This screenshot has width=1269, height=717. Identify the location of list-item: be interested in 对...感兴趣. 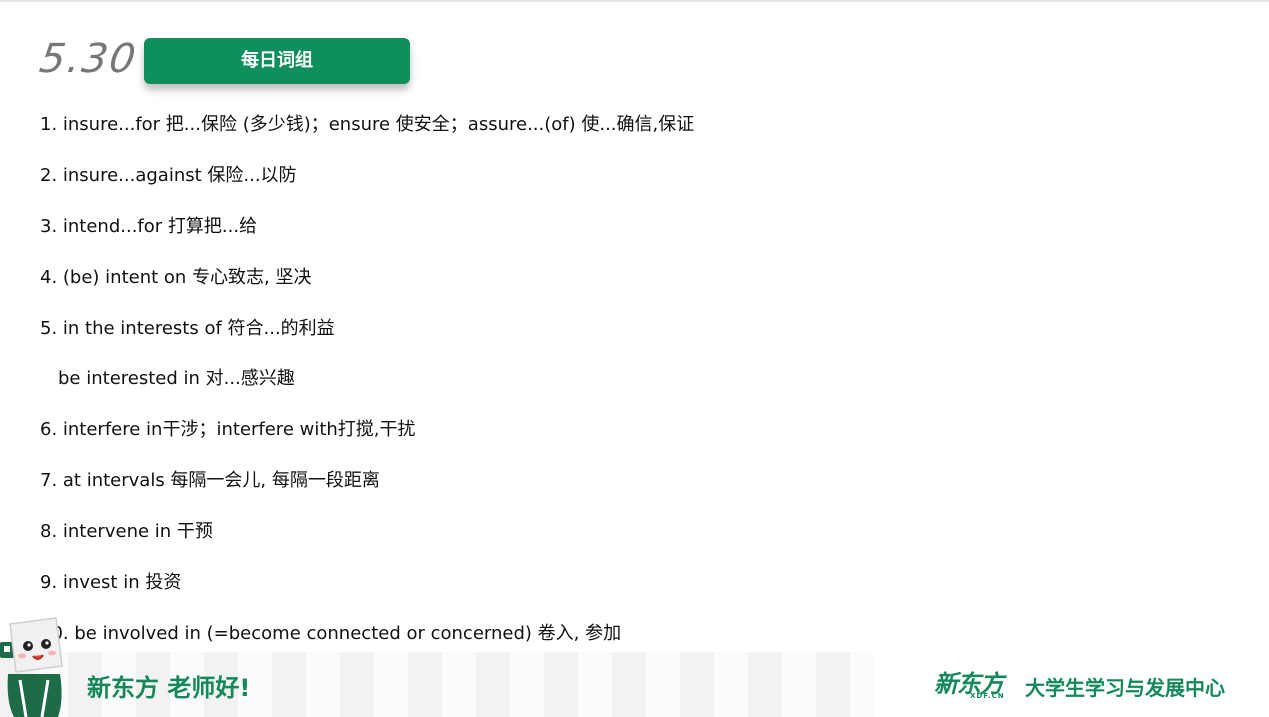
(176, 379).